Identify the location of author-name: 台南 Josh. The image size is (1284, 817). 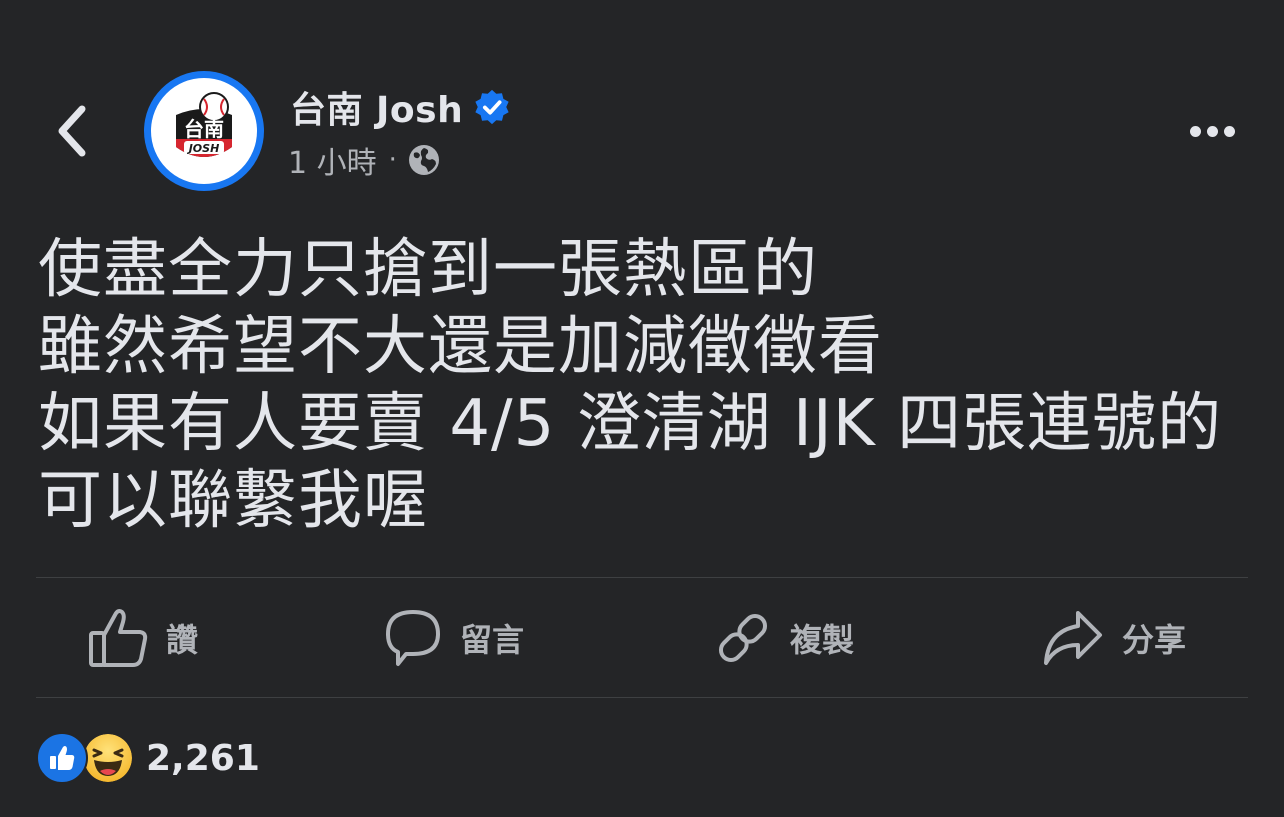
(376, 107).